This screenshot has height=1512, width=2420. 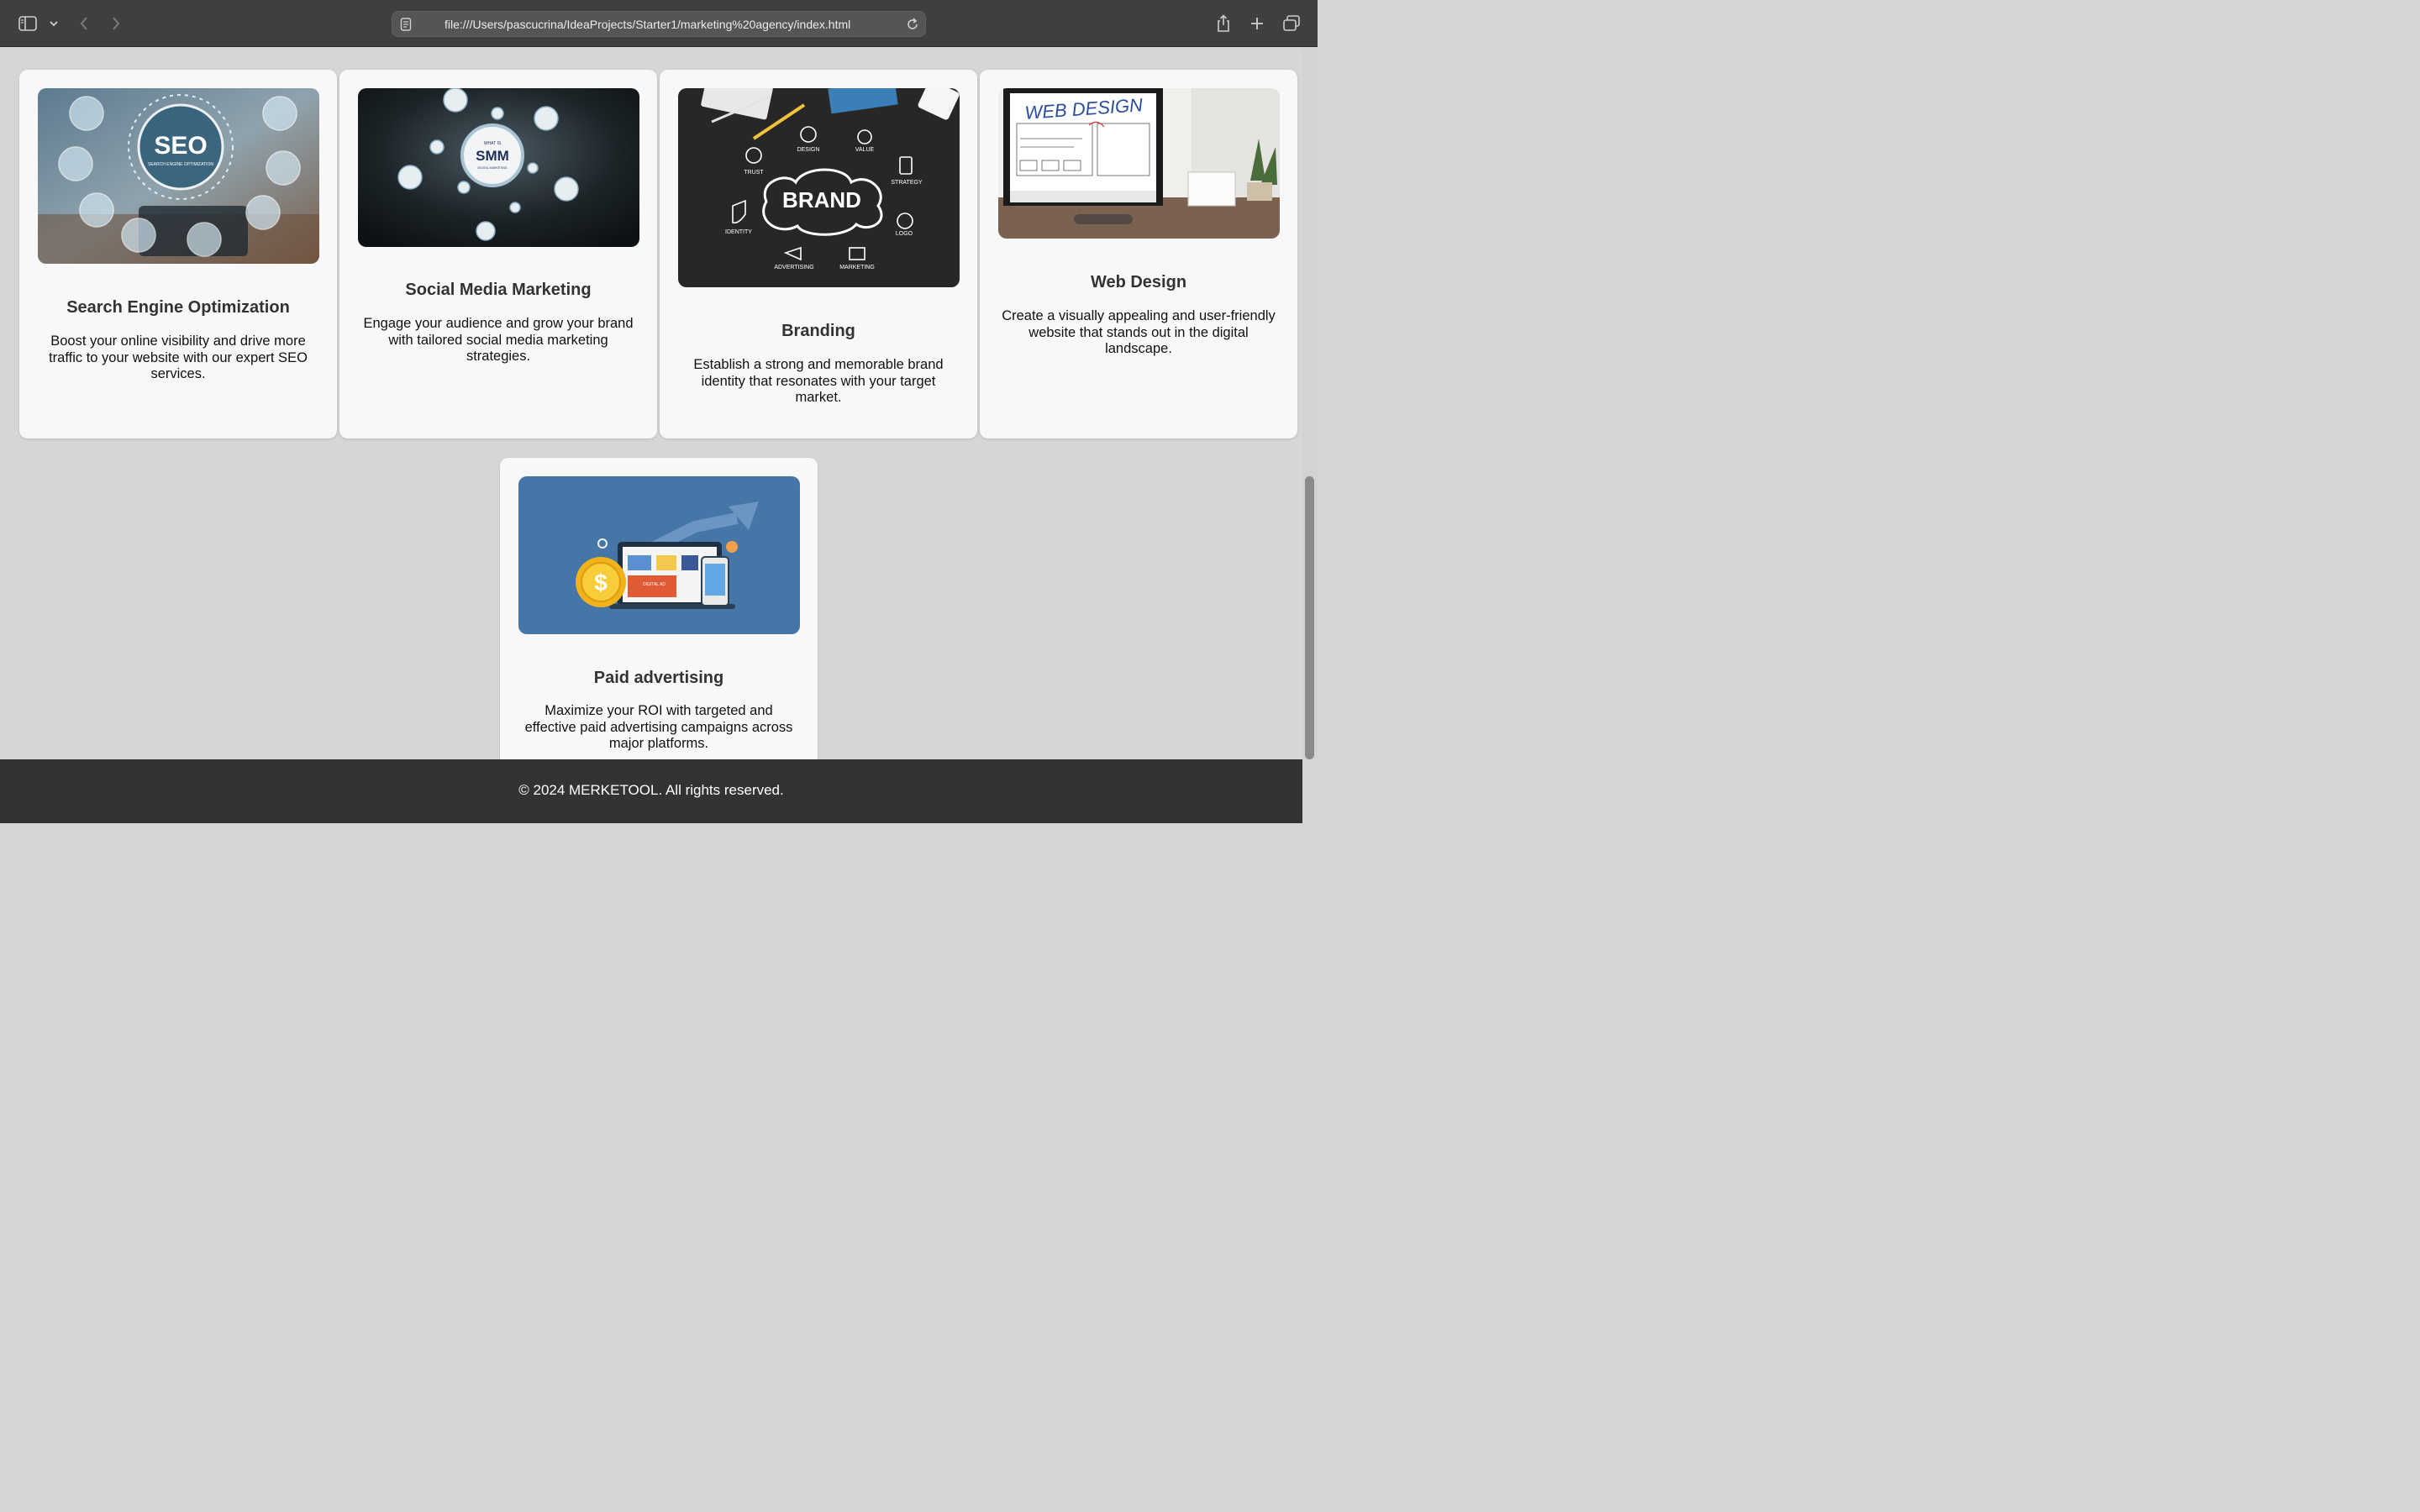 What do you see at coordinates (1139, 163) in the screenshot?
I see `web-design-image: WEB DESIGN` at bounding box center [1139, 163].